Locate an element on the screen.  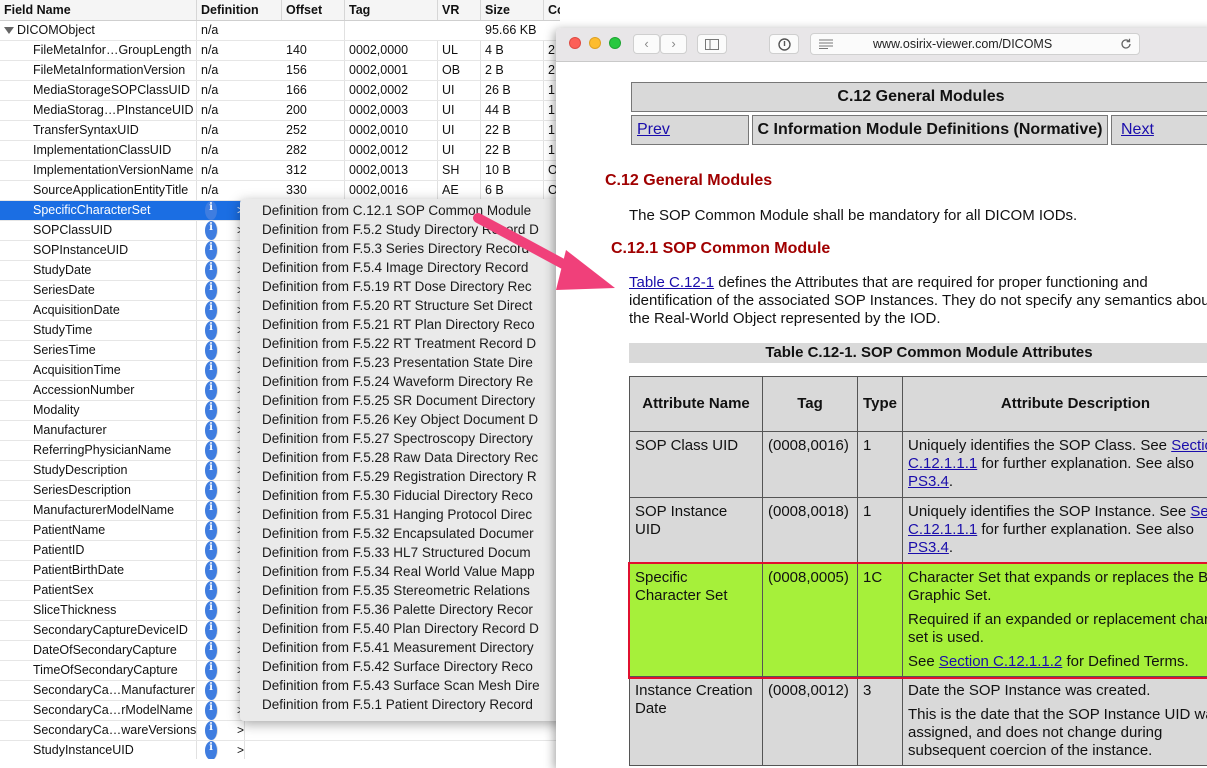
table-row: TransferSyntaxUIDn/a2520002,0010UI22 B1 is located at coordinates (280, 131).